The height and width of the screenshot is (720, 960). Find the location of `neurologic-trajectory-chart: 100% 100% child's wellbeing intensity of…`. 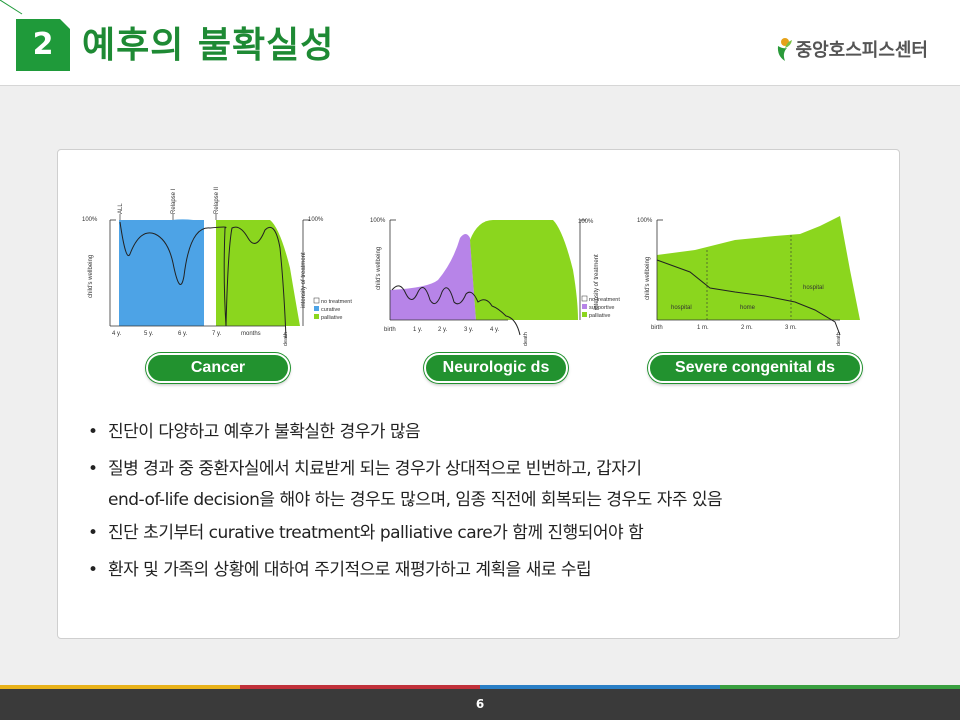

neurologic-trajectory-chart: 100% 100% child's wellbeing intensity of… is located at coordinates (495, 282).